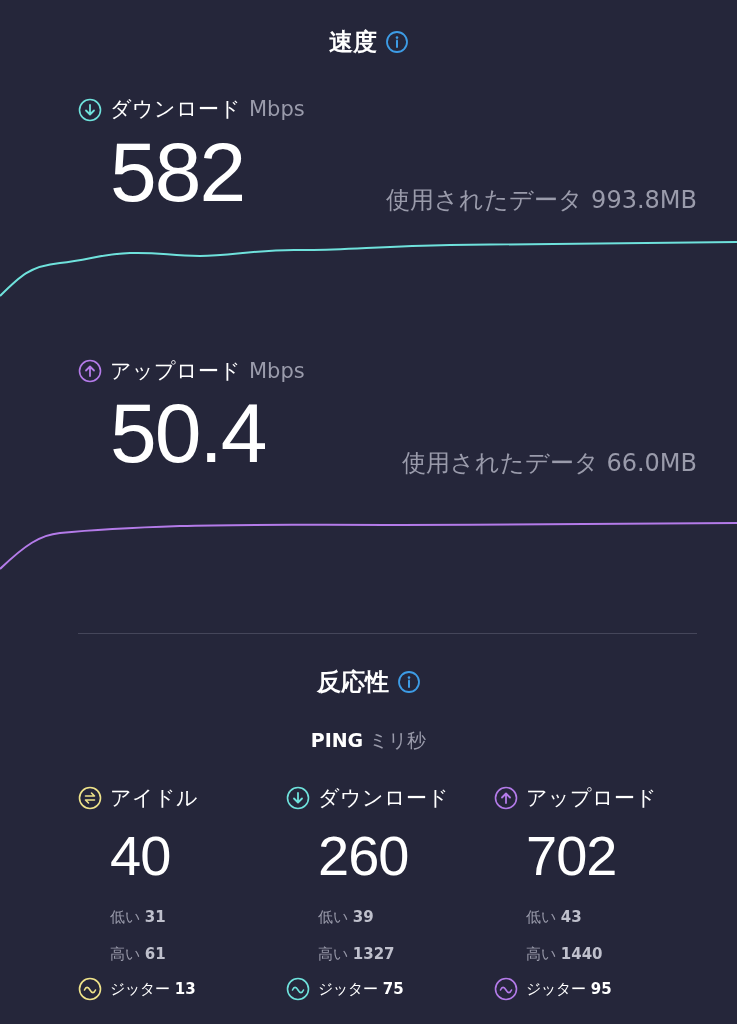 This screenshot has height=1024, width=737. What do you see at coordinates (154, 798) in the screenshot?
I see `ping-category-label: アイドル` at bounding box center [154, 798].